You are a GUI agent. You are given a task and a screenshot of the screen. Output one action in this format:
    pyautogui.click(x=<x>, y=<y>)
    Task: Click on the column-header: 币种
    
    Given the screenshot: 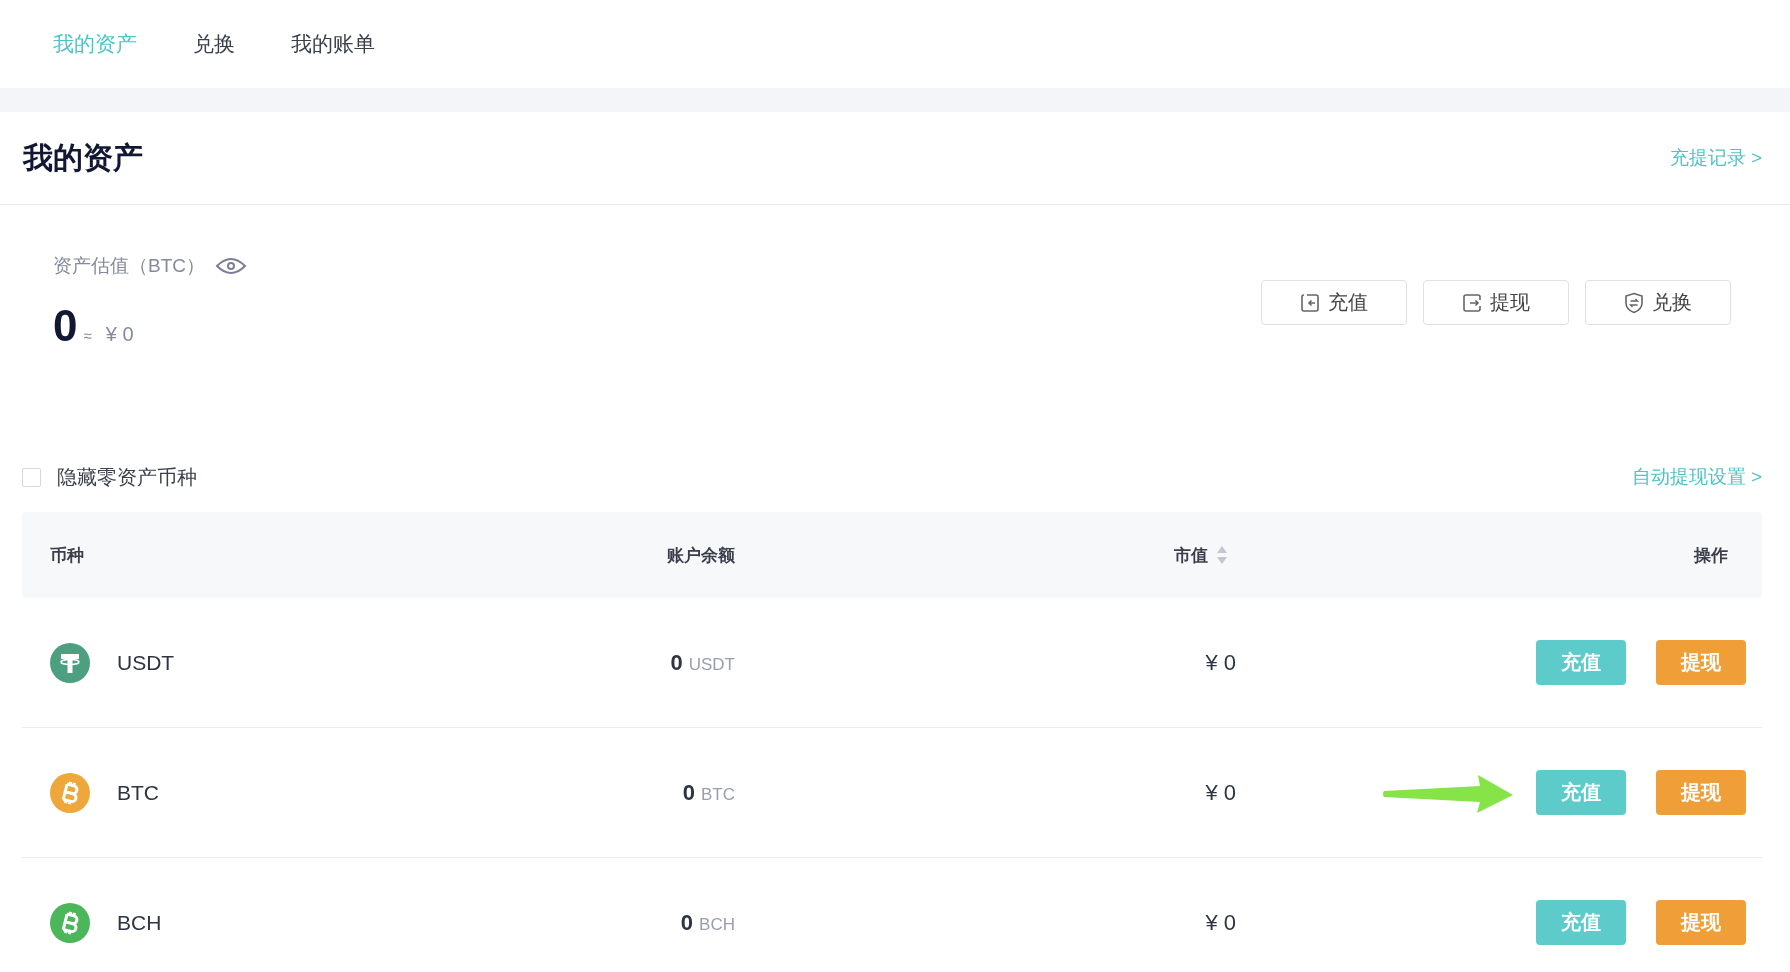 What is the action you would take?
    pyautogui.click(x=67, y=555)
    